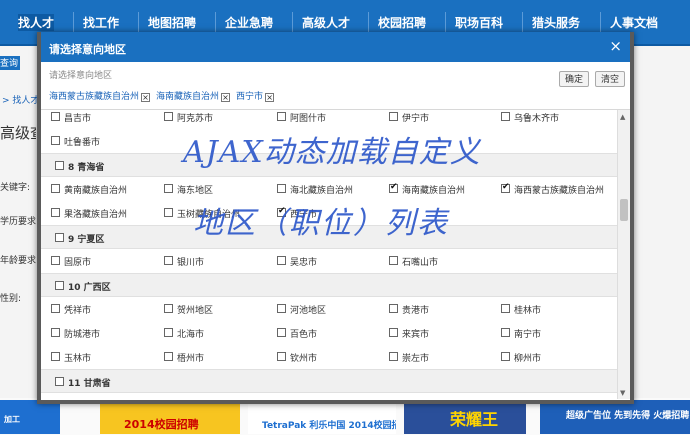  What do you see at coordinates (170, 417) in the screenshot?
I see `ad-banner-2: 2014校园招聘` at bounding box center [170, 417].